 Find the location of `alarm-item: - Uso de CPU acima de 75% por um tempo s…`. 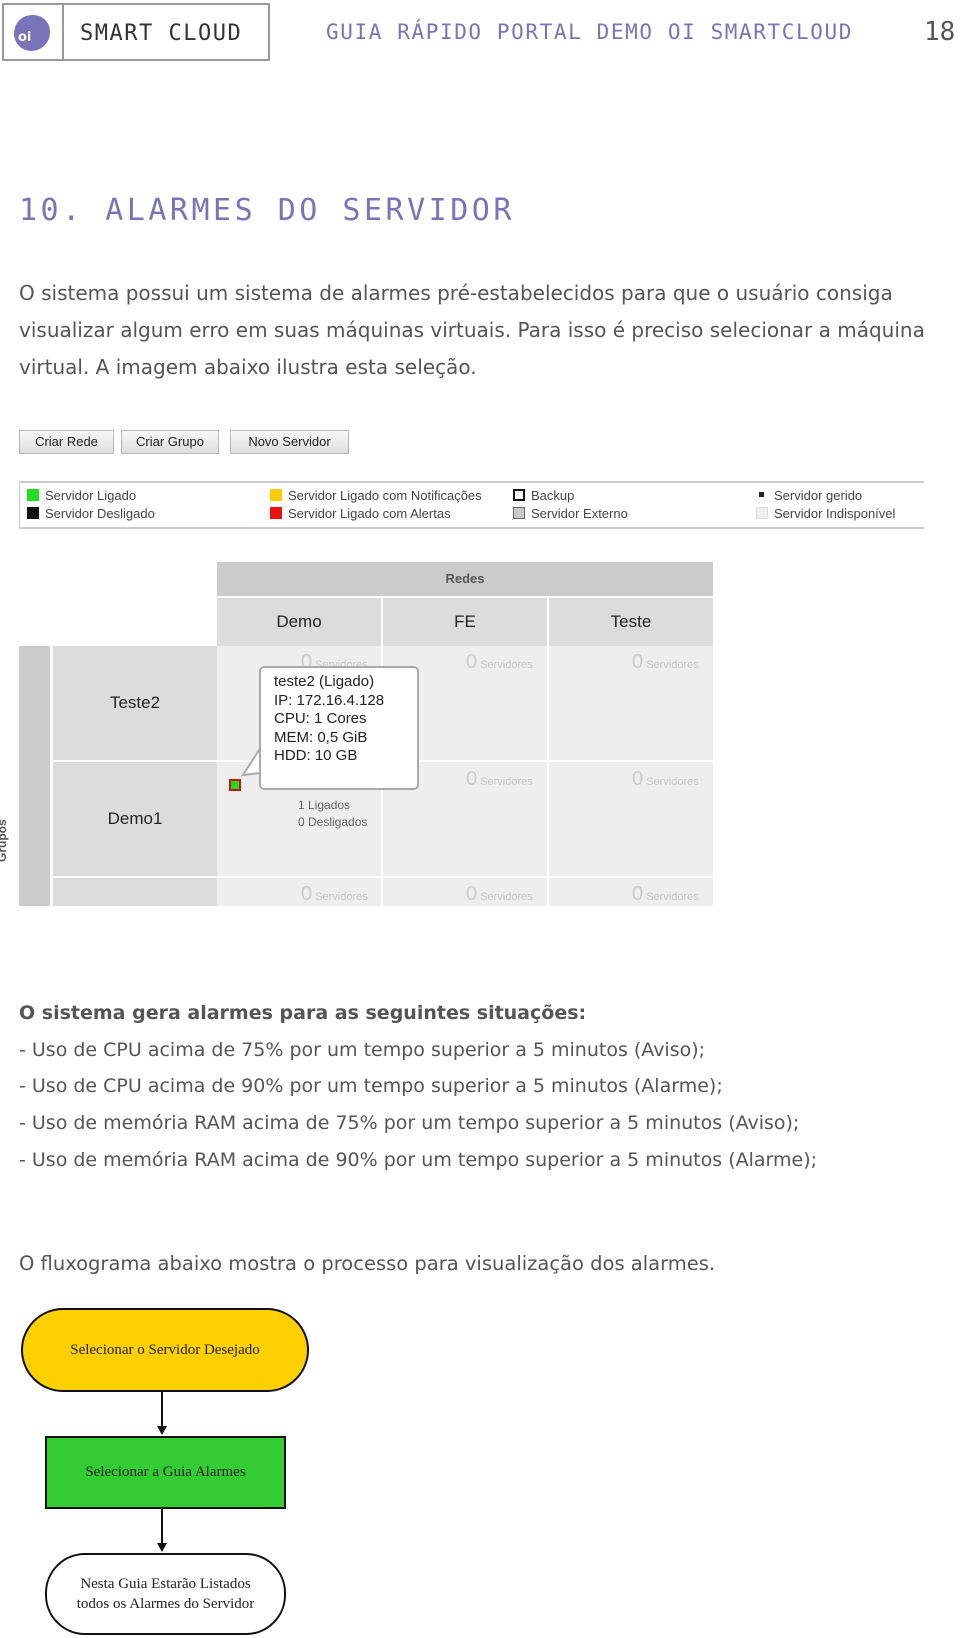

alarm-item: - Uso de CPU acima de 75% por um tempo s… is located at coordinates (362, 1049).